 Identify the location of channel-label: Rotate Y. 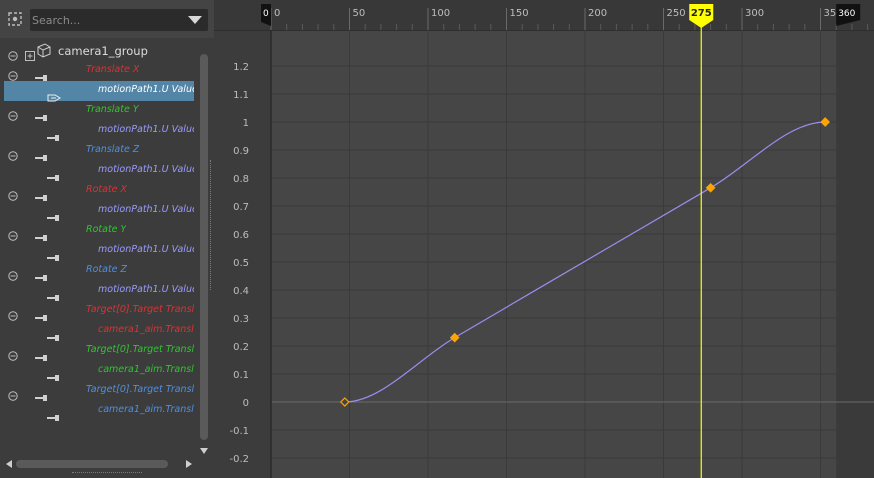
(106, 229).